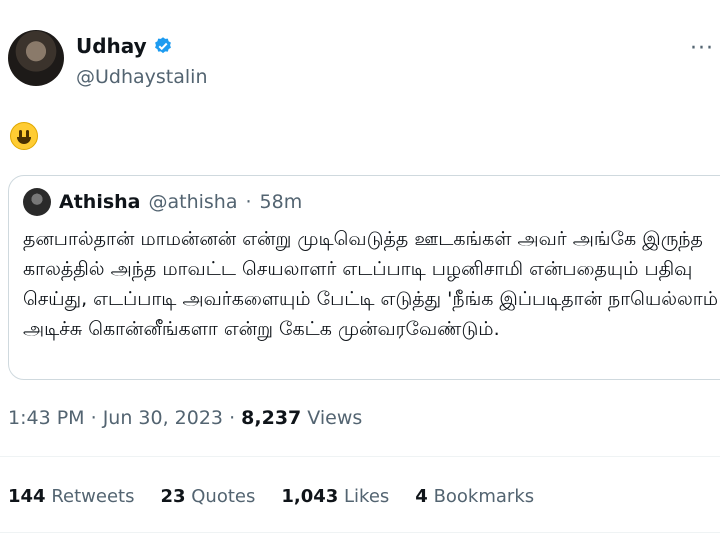 This screenshot has width=720, height=540. I want to click on tweet-date: Jun 30, 2023, so click(163, 418).